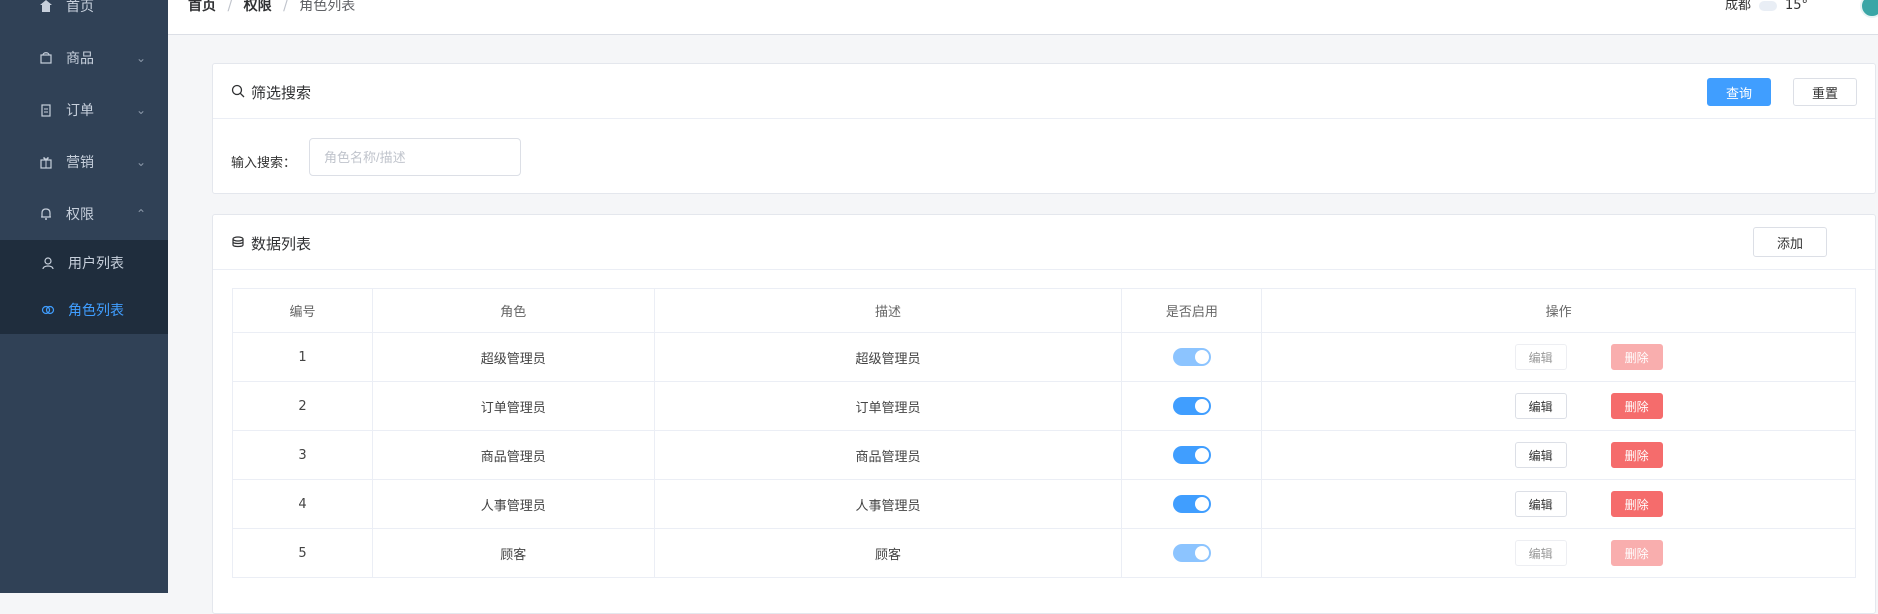 Image resolution: width=1878 pixels, height=614 pixels. I want to click on cell-role: 订单管理员, so click(513, 406).